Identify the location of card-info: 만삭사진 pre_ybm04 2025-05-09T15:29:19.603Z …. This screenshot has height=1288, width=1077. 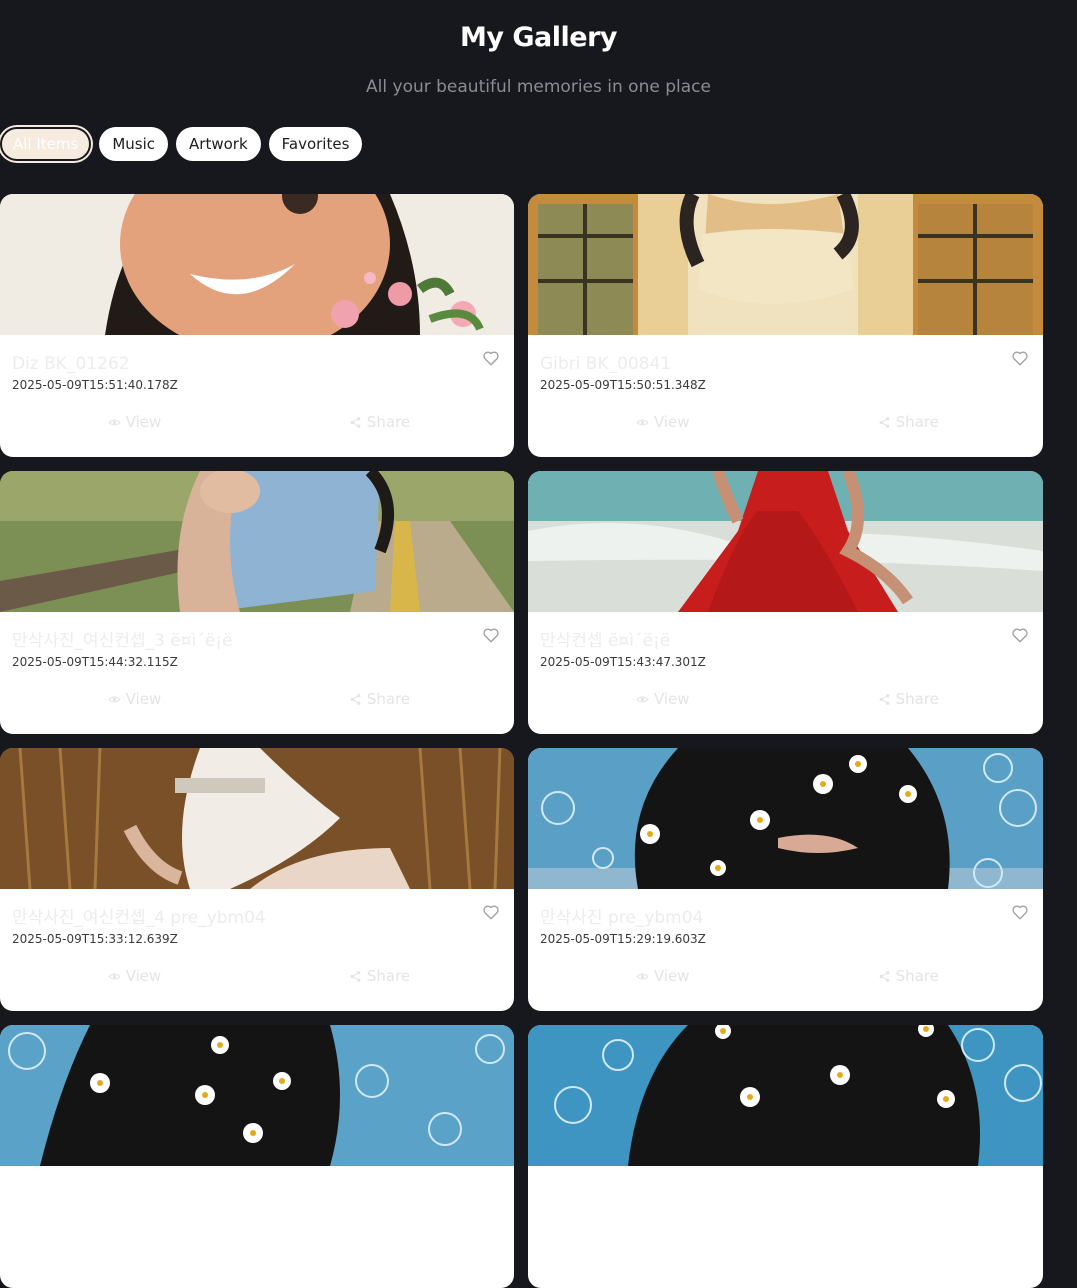
(785, 937).